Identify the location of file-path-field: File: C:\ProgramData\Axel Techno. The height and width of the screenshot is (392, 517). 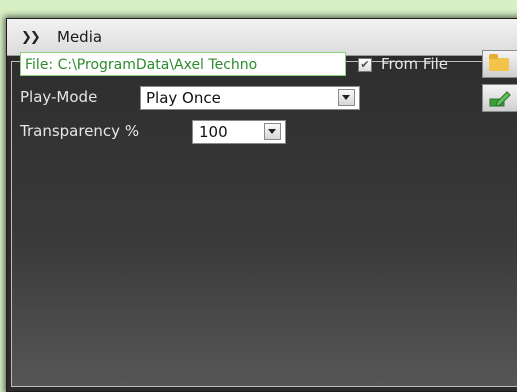
(183, 64).